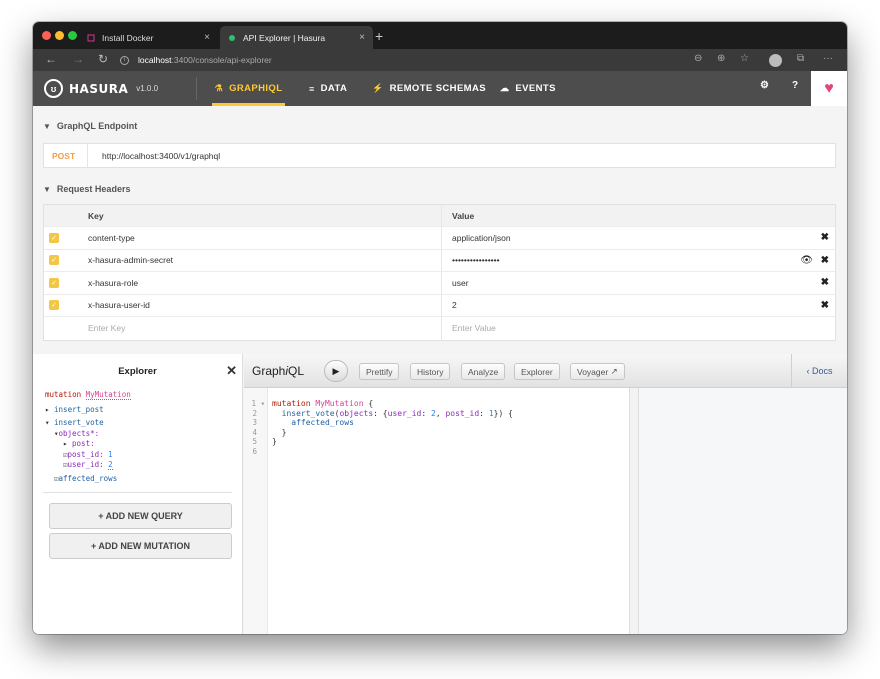 Image resolution: width=880 pixels, height=679 pixels. Describe the element at coordinates (86, 189) in the screenshot. I see `request-headers-toggle: ▼ Request Headers` at that location.